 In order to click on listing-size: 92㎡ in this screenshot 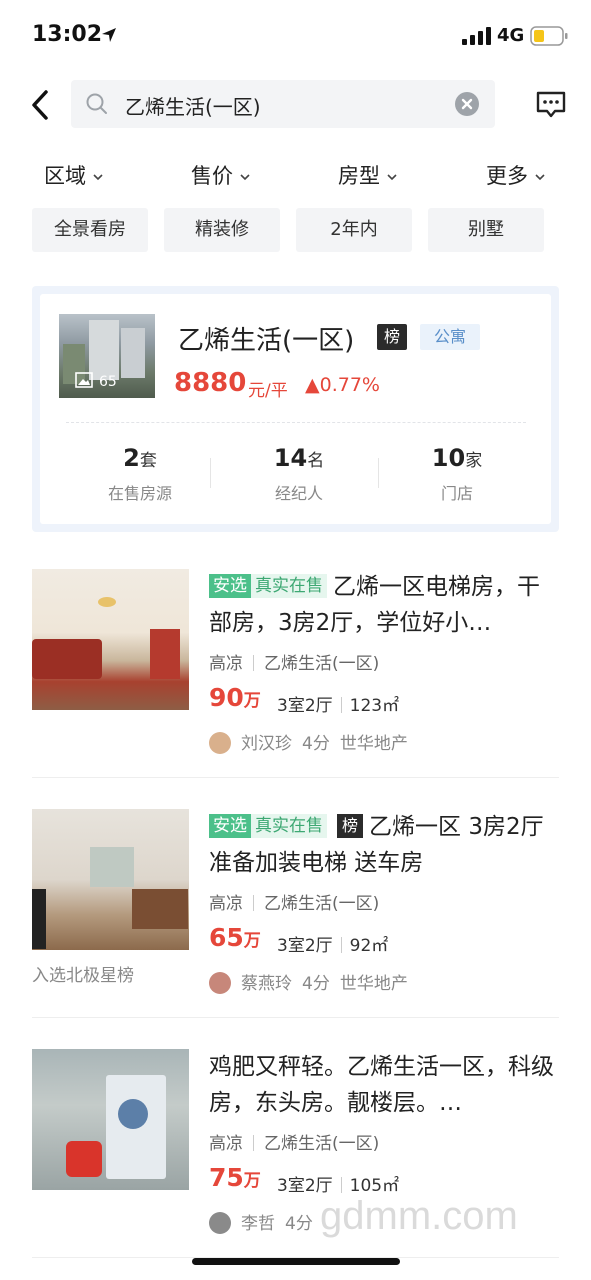, I will do `click(369, 946)`.